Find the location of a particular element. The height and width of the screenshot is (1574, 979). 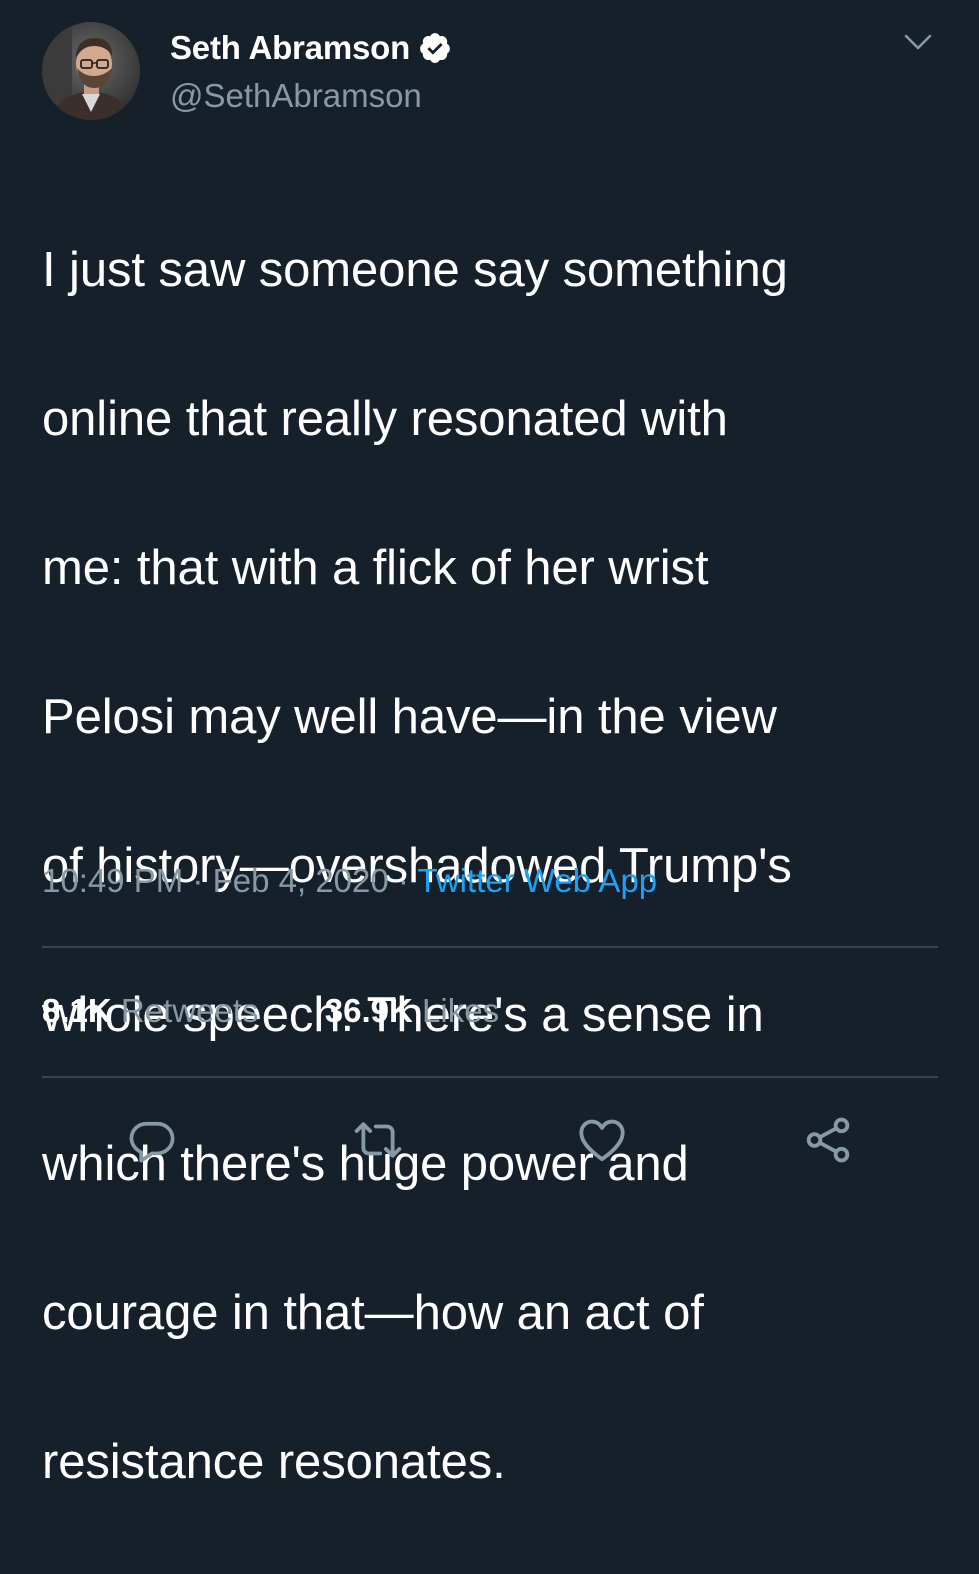

likes-count: 36.9K is located at coordinates (368, 1010).